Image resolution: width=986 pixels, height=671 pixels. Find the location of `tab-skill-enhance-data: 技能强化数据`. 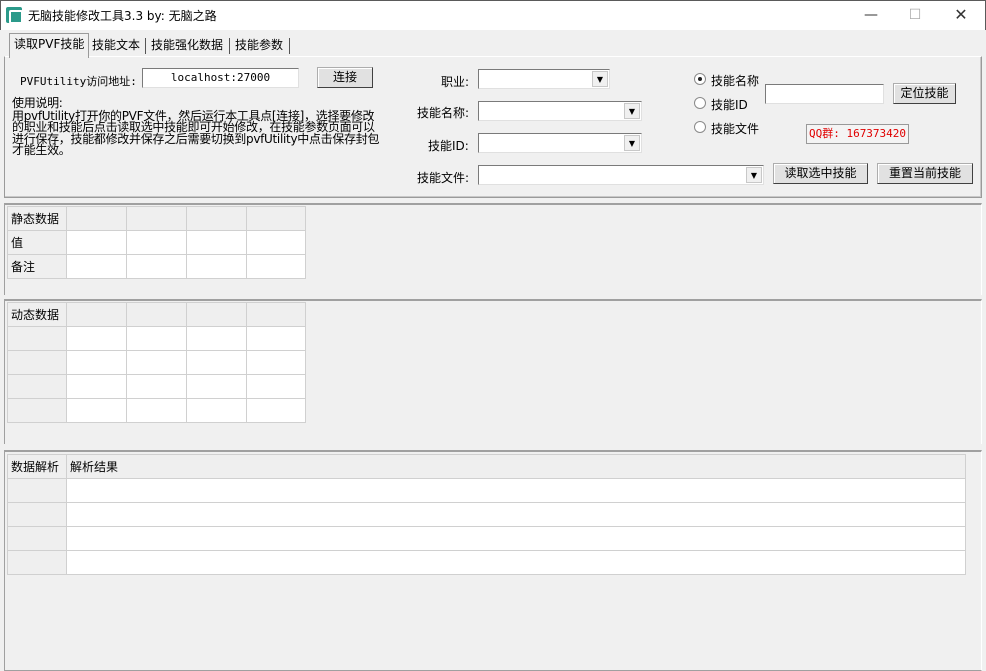

tab-skill-enhance-data: 技能强化数据 is located at coordinates (187, 46).